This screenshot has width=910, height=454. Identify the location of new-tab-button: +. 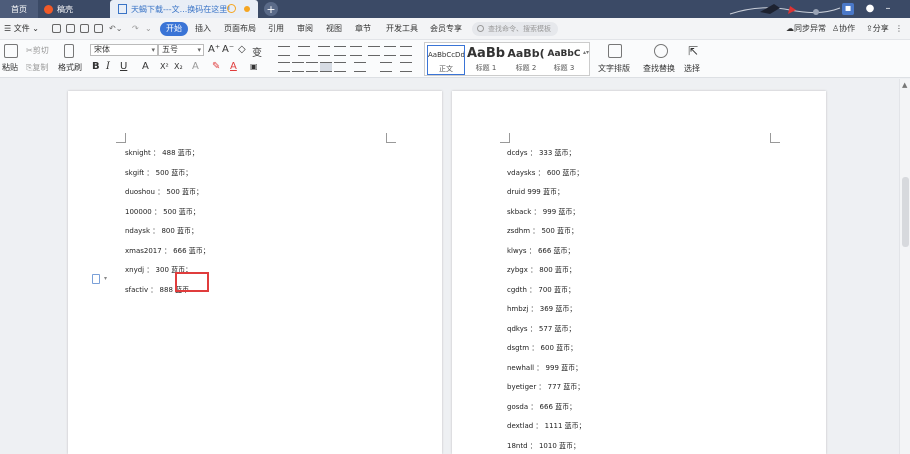
(271, 9).